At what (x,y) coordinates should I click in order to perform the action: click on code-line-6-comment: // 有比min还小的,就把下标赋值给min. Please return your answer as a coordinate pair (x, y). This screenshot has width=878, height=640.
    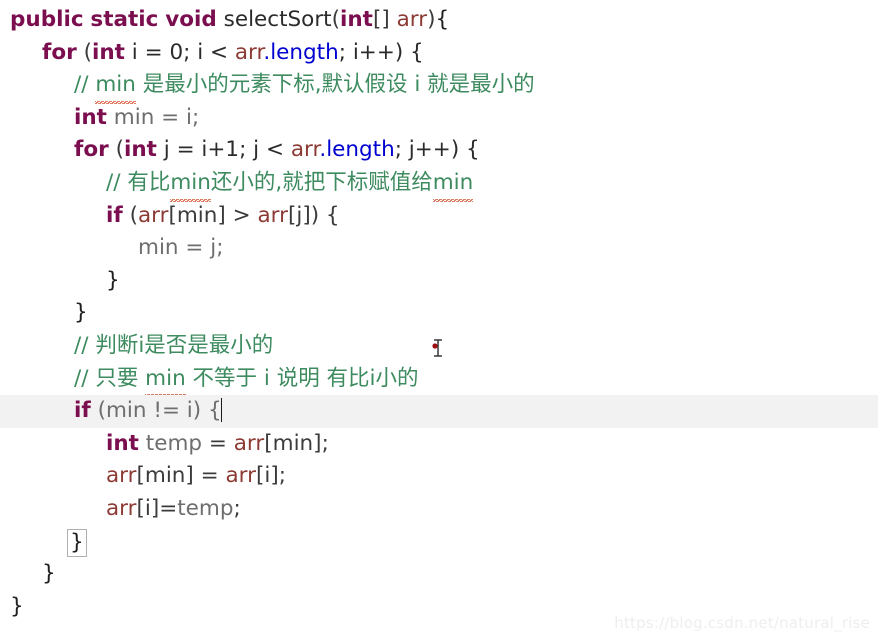
    Looking at the image, I should click on (439, 184).